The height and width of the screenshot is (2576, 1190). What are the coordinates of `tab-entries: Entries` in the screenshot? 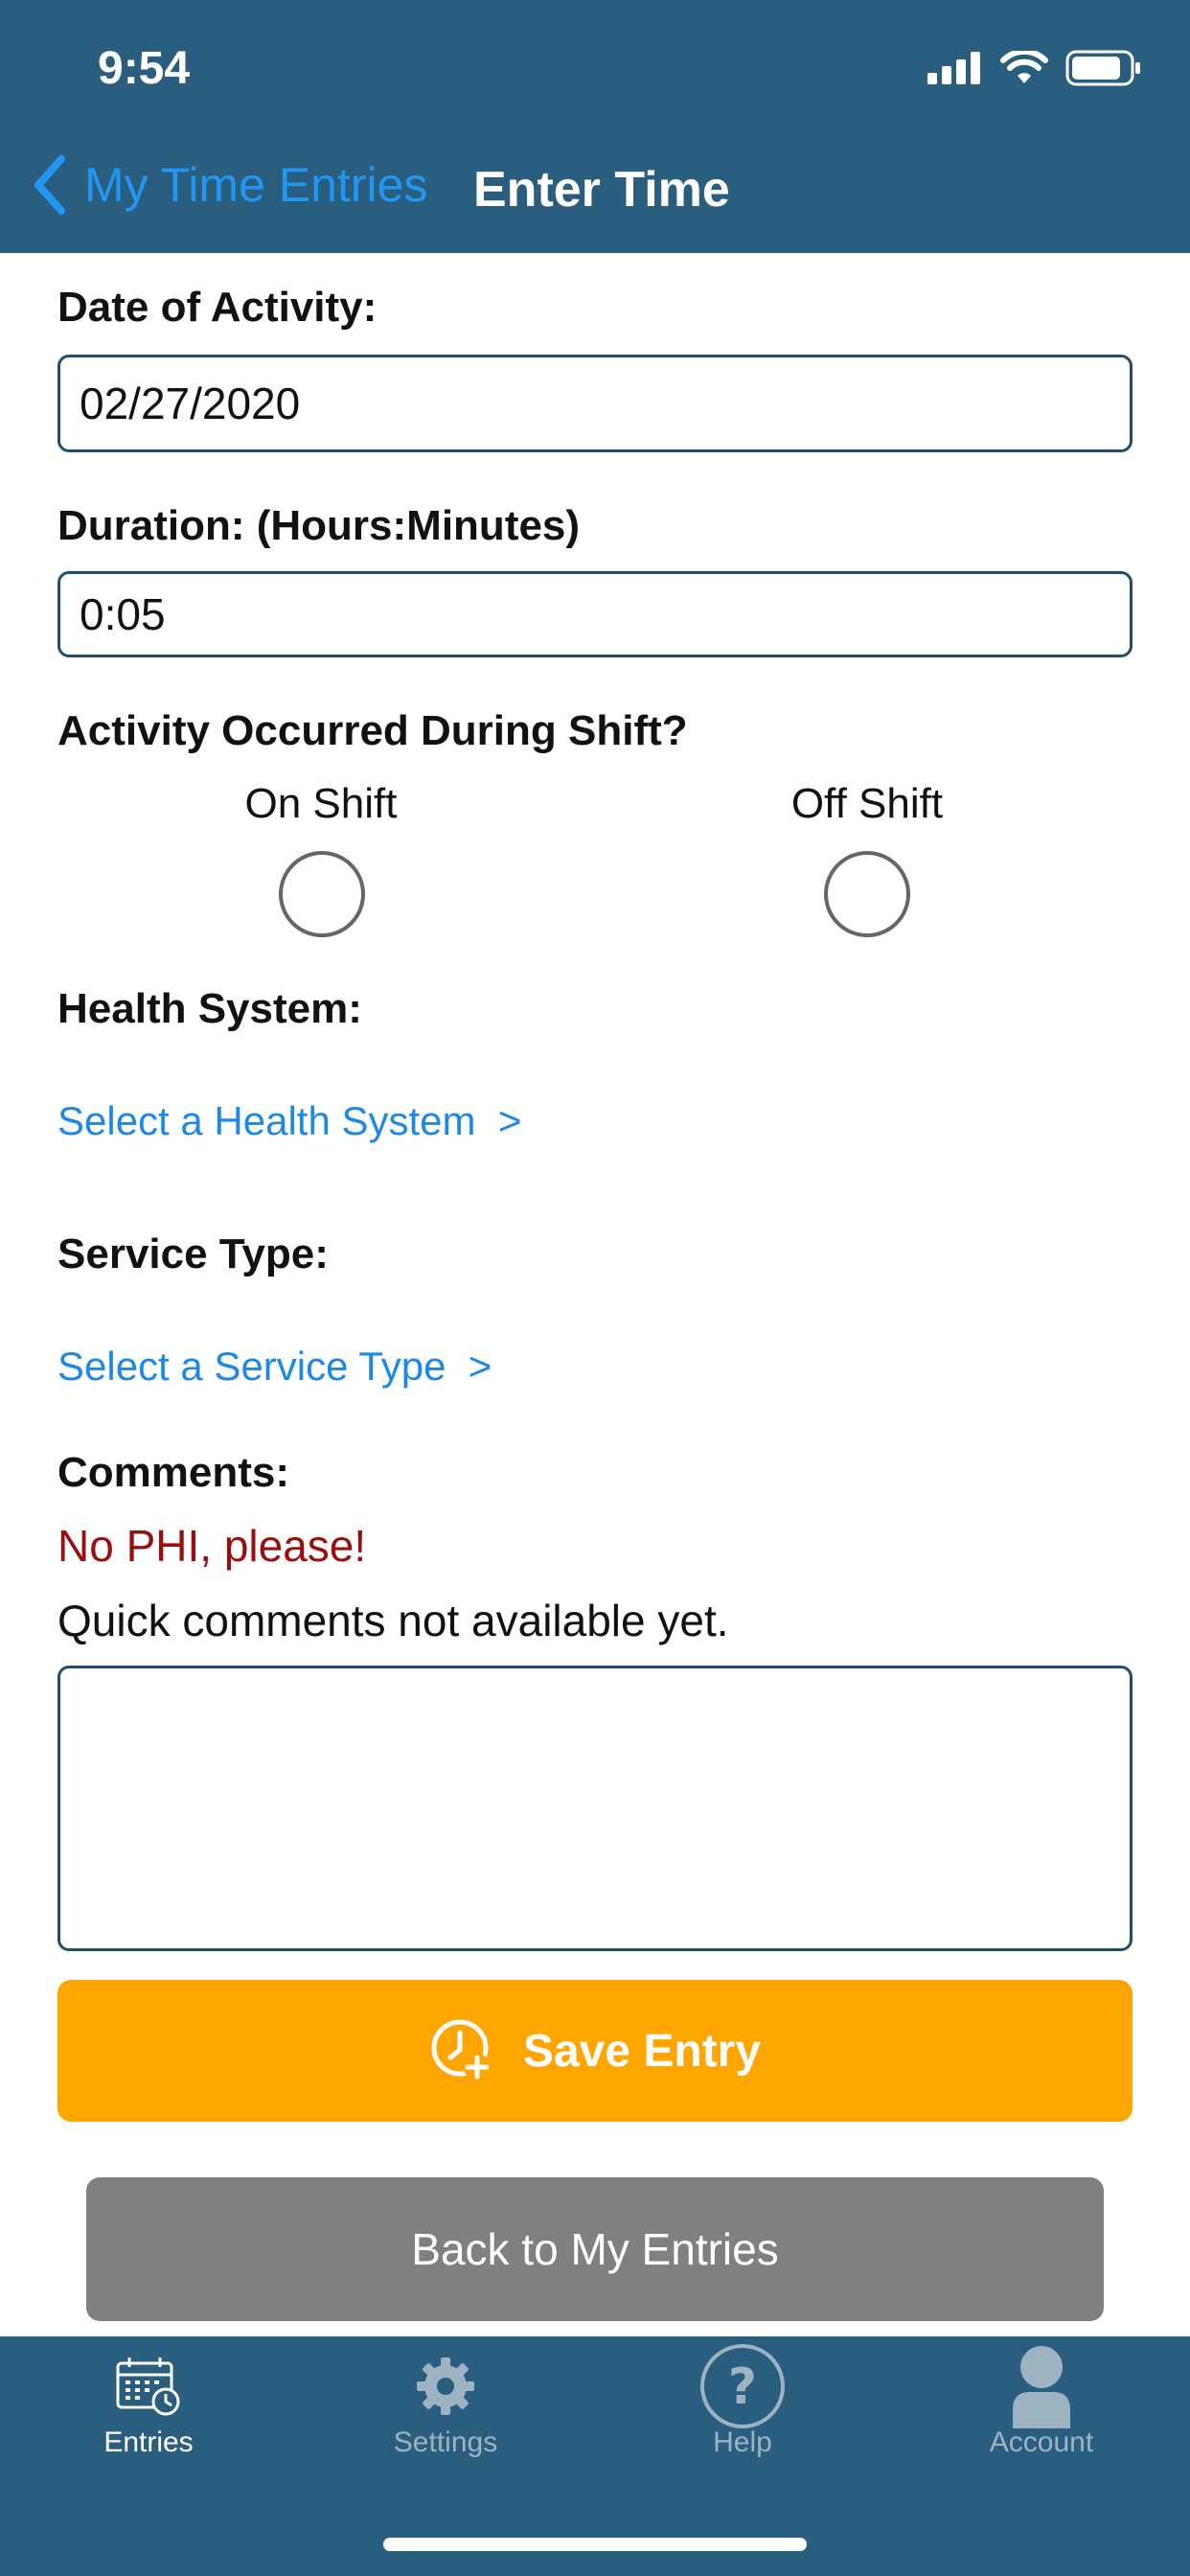 It's located at (148, 2407).